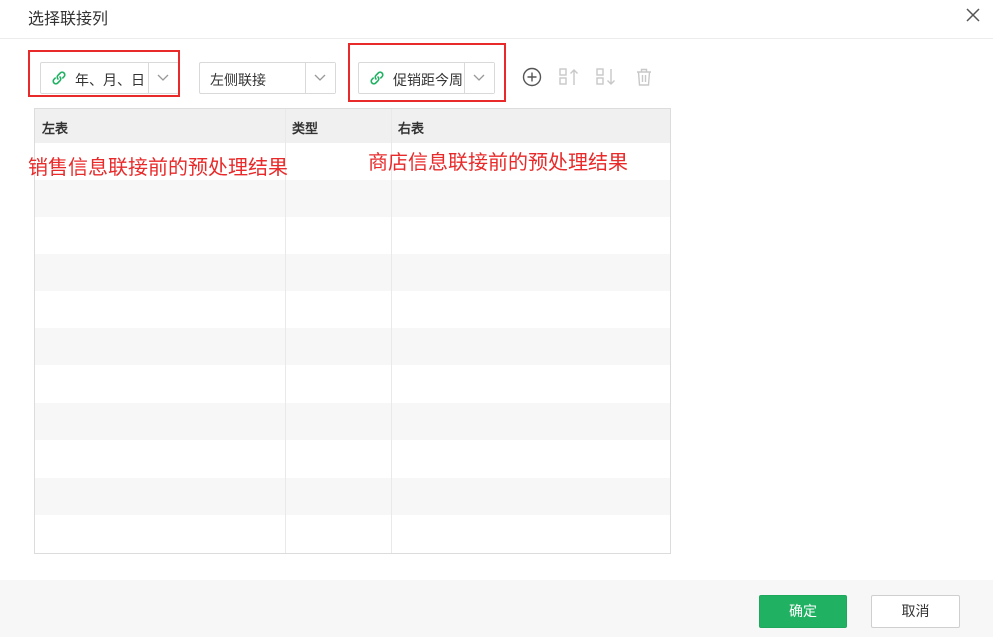  I want to click on close-icon, so click(973, 15).